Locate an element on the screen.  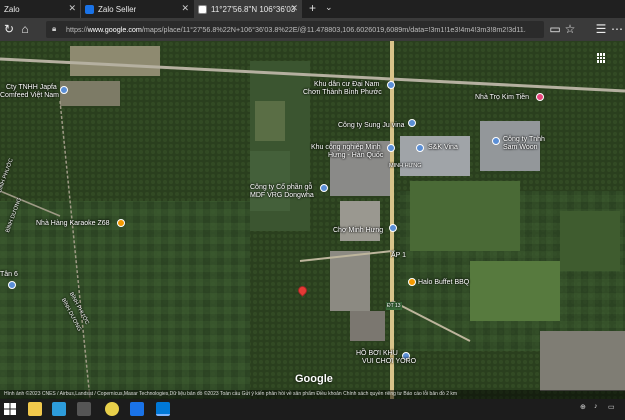
favorites-list-icon: ☰ is located at coordinates (601, 29).